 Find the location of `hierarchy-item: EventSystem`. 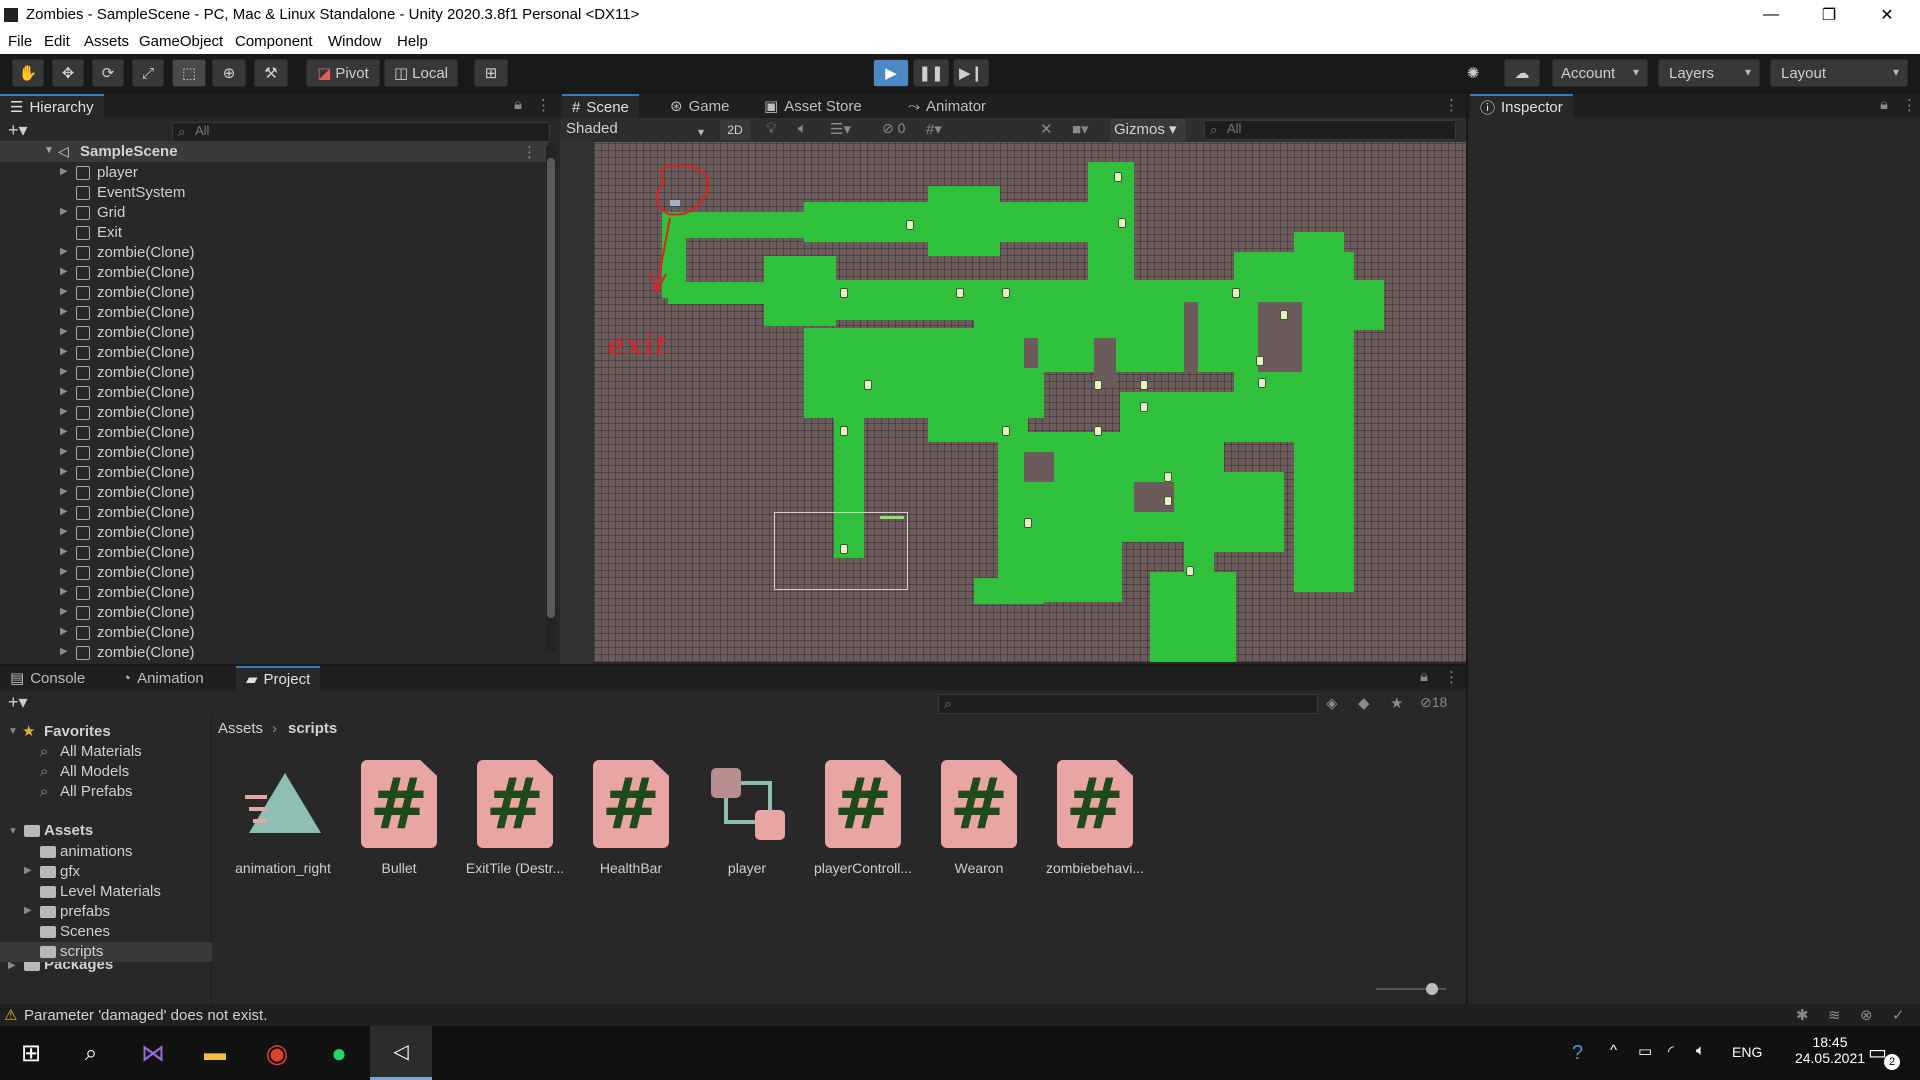

hierarchy-item: EventSystem is located at coordinates (274, 193).